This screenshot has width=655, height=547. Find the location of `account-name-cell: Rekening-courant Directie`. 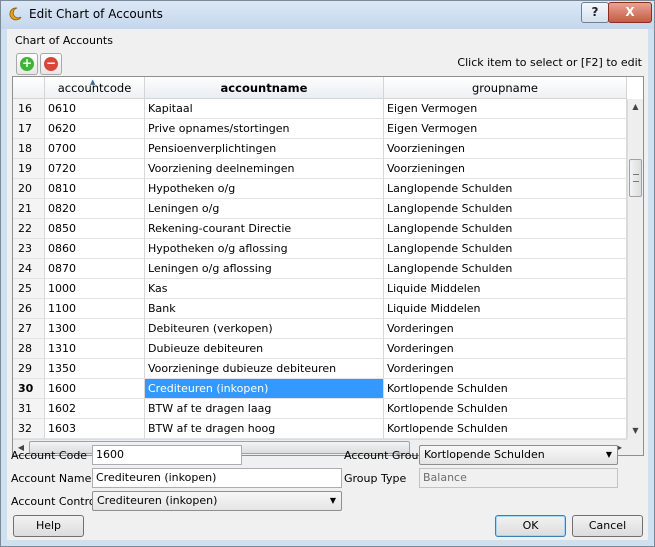

account-name-cell: Rekening-courant Directie is located at coordinates (264, 229).